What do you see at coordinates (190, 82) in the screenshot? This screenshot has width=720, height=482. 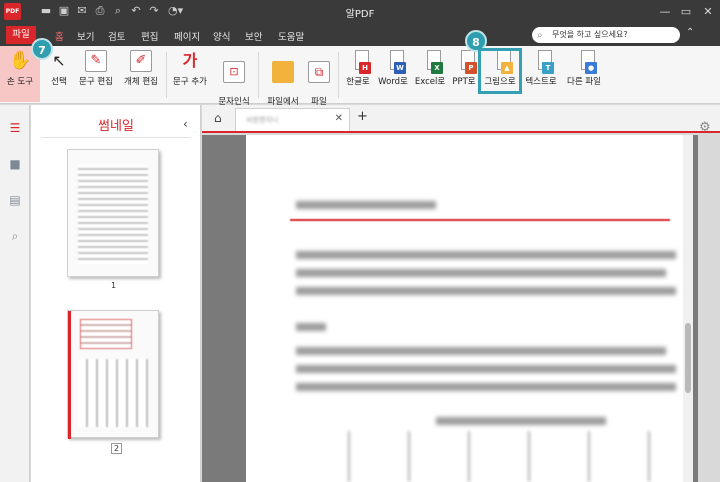 I see `text-add-label: 문구 추가` at bounding box center [190, 82].